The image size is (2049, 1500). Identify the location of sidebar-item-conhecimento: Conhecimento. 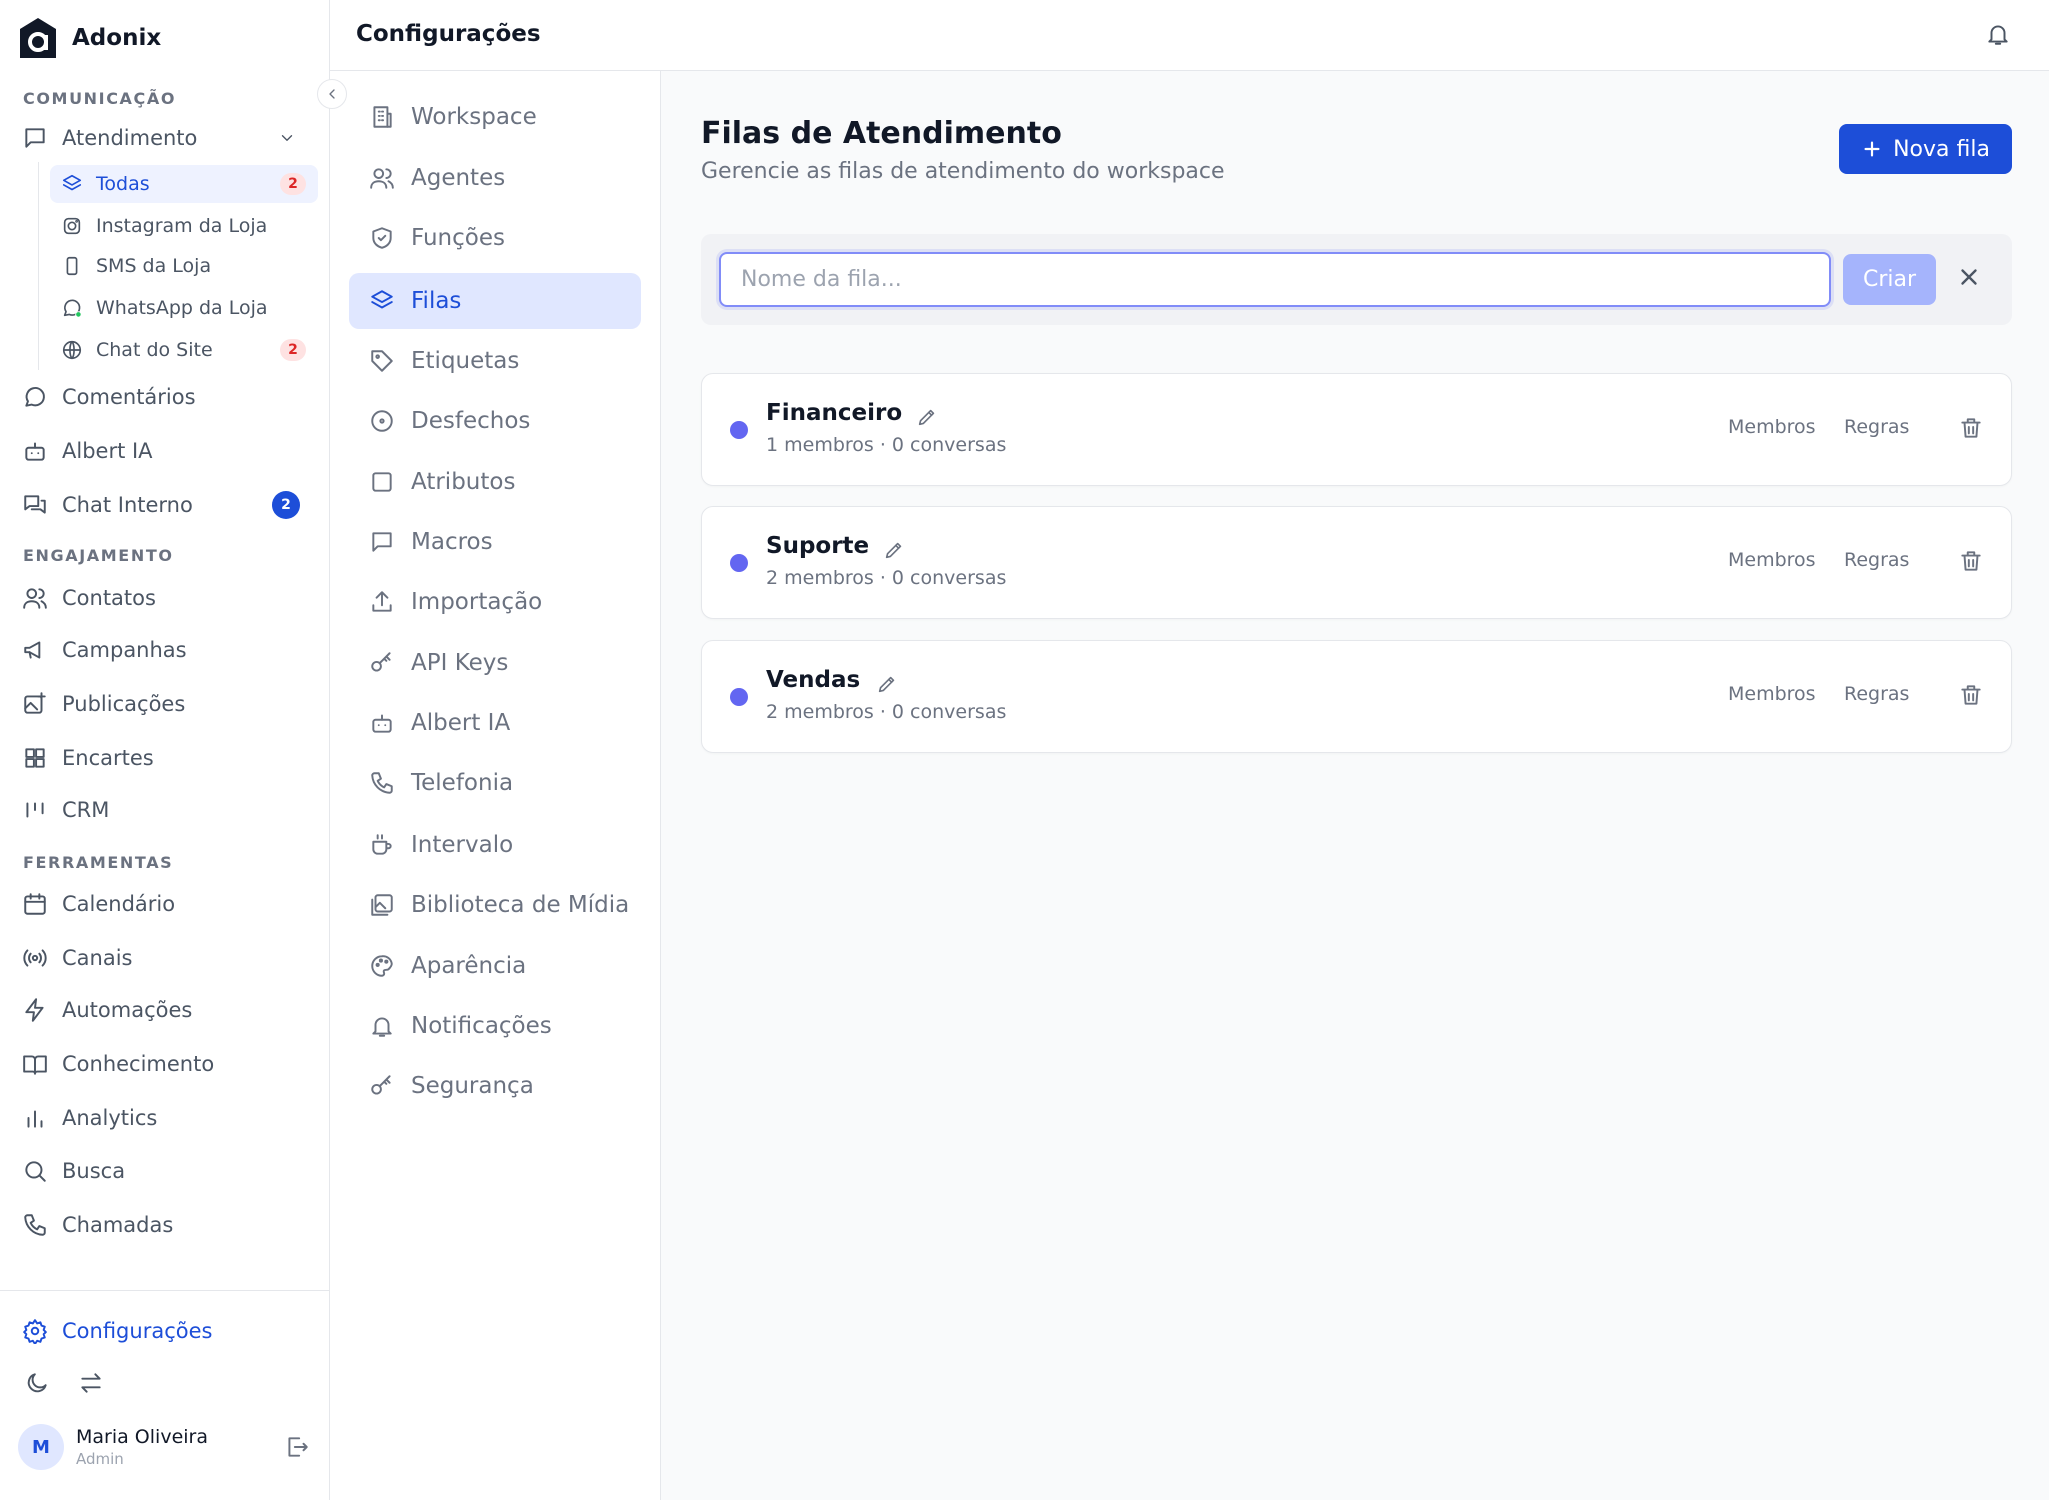
(167, 1064).